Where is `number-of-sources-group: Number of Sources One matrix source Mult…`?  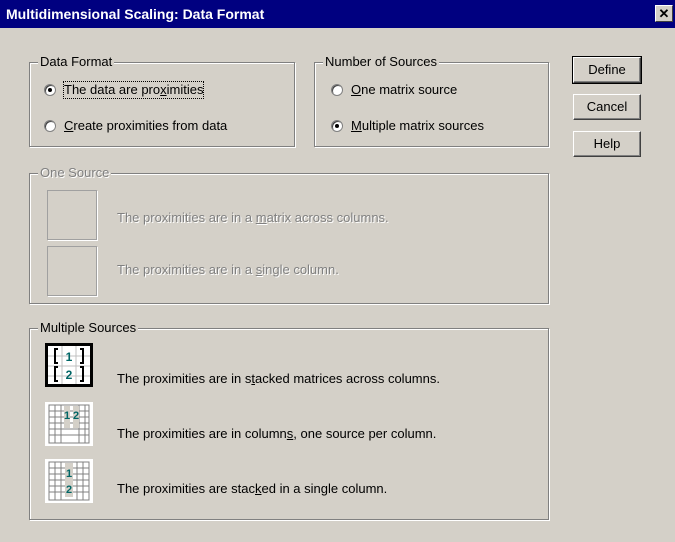
number-of-sources-group: Number of Sources One matrix source Mult… is located at coordinates (431, 100).